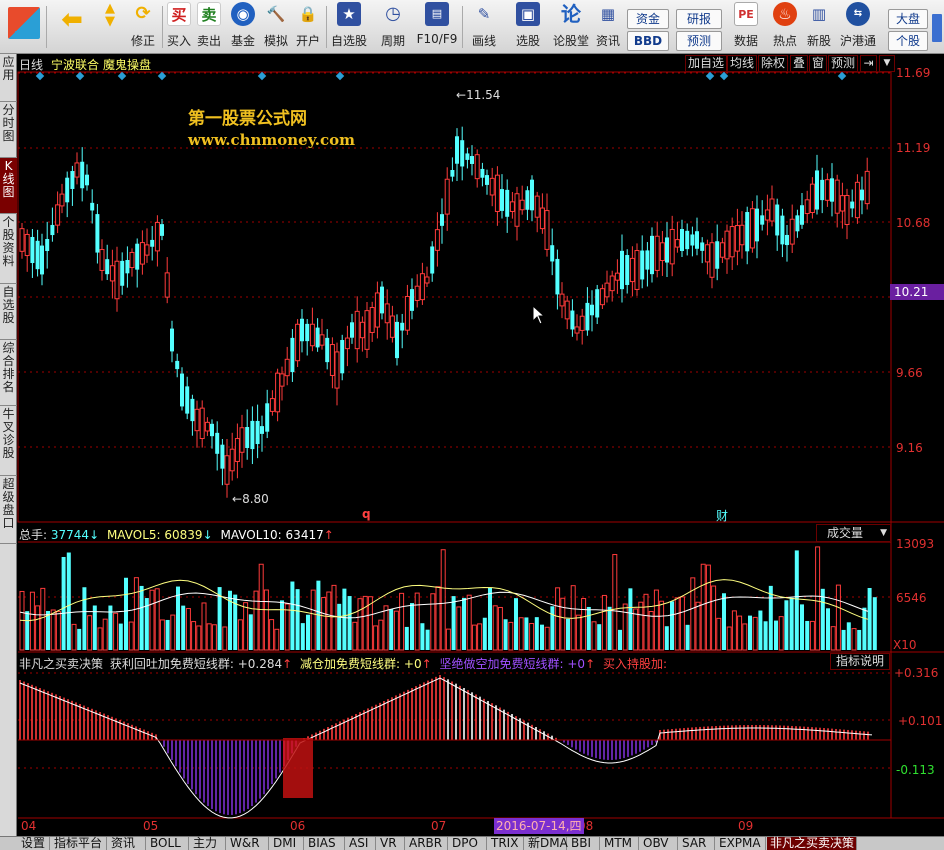 This screenshot has height=850, width=944. What do you see at coordinates (427, 843) in the screenshot?
I see `bottom-tab: ARBR` at bounding box center [427, 843].